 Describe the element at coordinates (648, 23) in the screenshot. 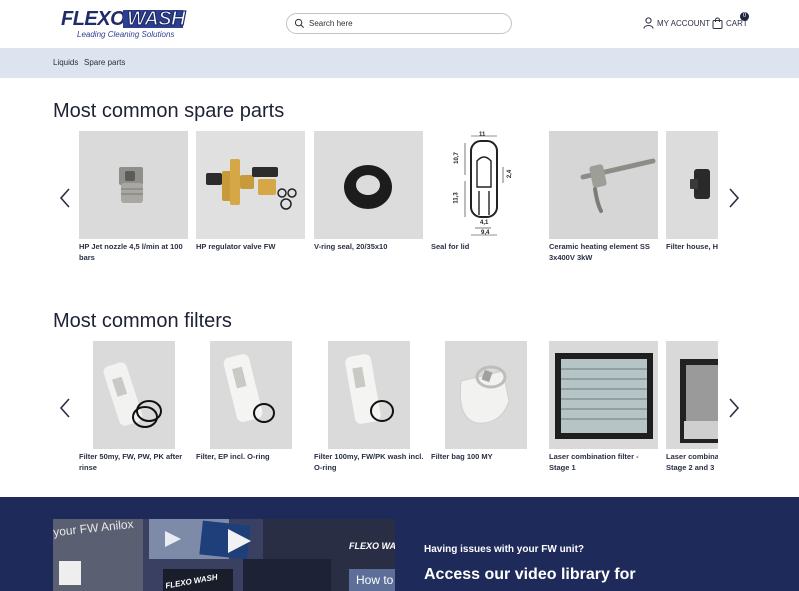

I see `user-icon` at that location.